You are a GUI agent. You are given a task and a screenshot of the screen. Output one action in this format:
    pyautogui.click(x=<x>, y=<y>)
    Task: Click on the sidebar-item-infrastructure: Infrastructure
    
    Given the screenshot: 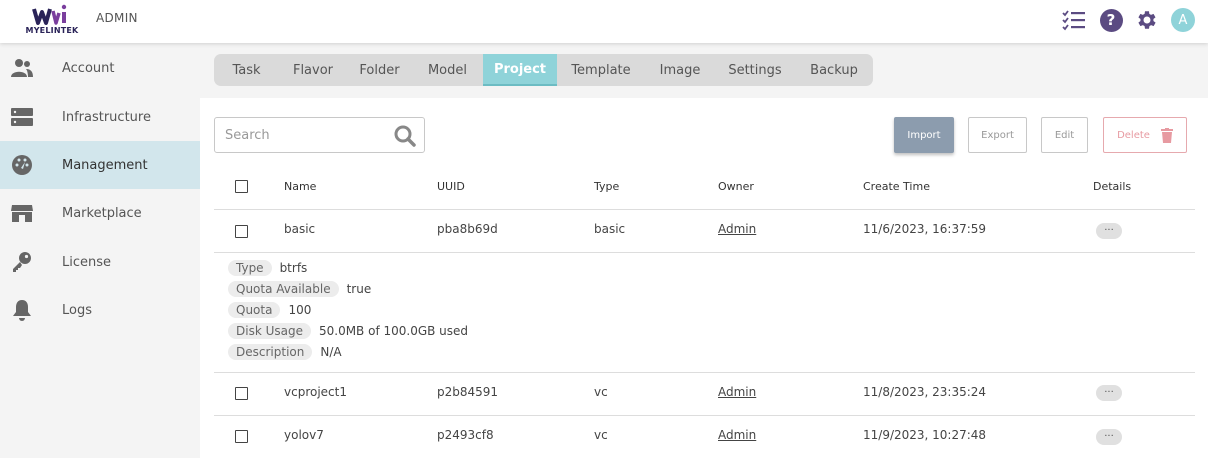 What is the action you would take?
    pyautogui.click(x=100, y=117)
    